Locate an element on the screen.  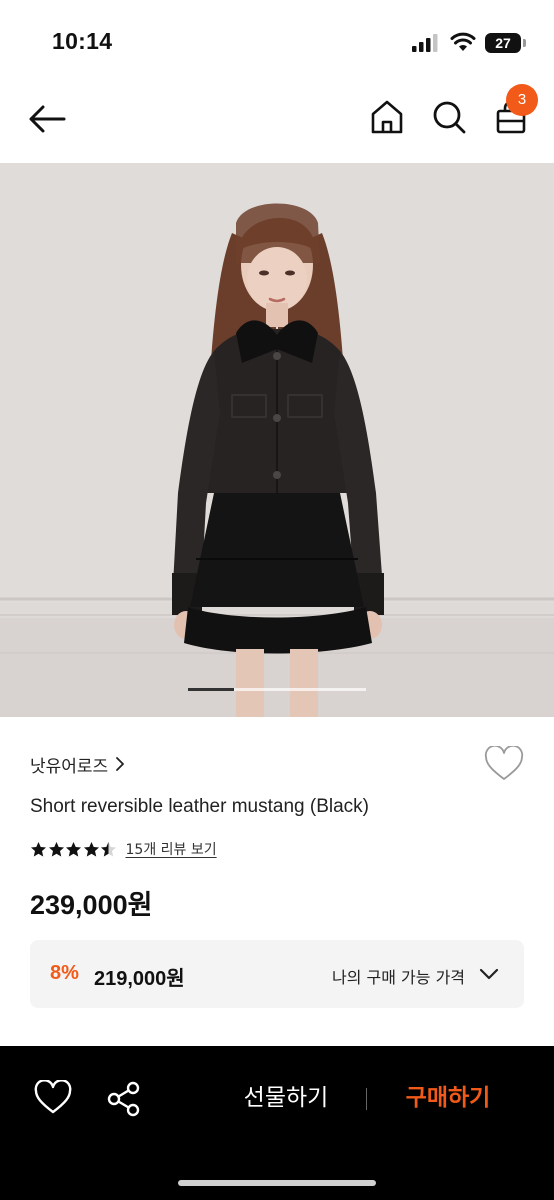
share-button is located at coordinates (124, 1099).